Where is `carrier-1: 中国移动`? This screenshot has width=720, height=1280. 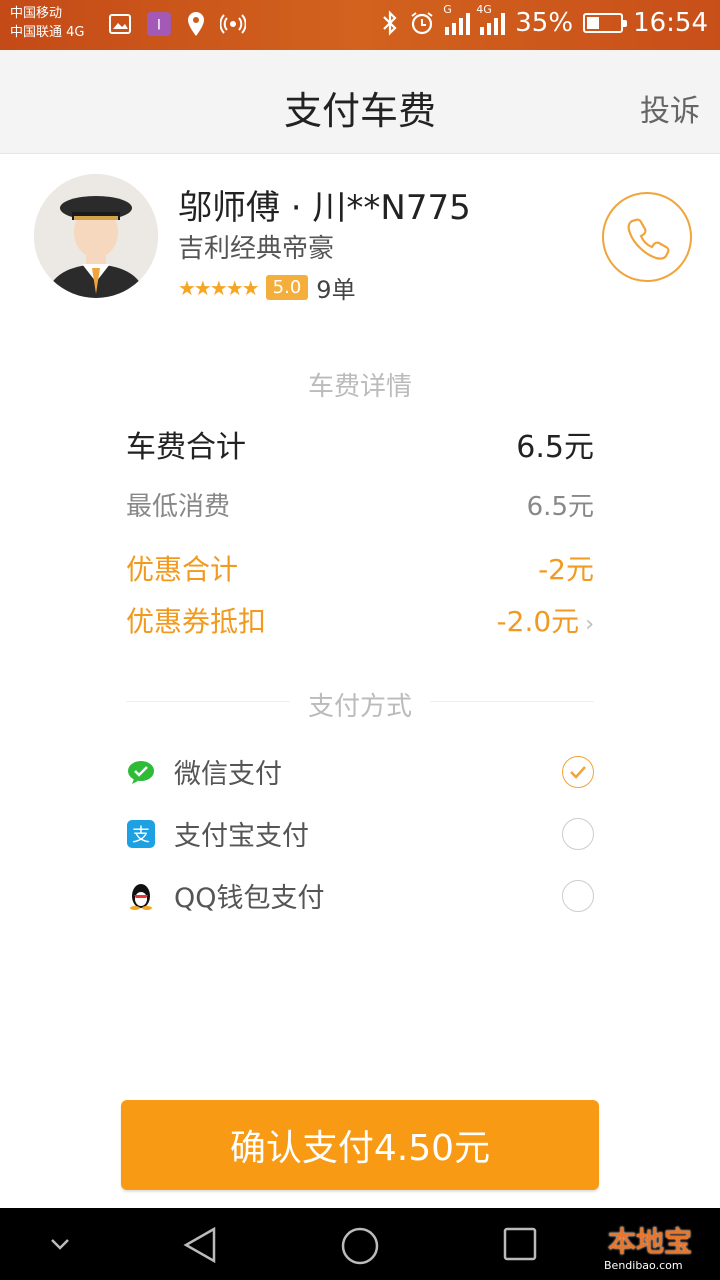
carrier-1: 中国移动 is located at coordinates (36, 13).